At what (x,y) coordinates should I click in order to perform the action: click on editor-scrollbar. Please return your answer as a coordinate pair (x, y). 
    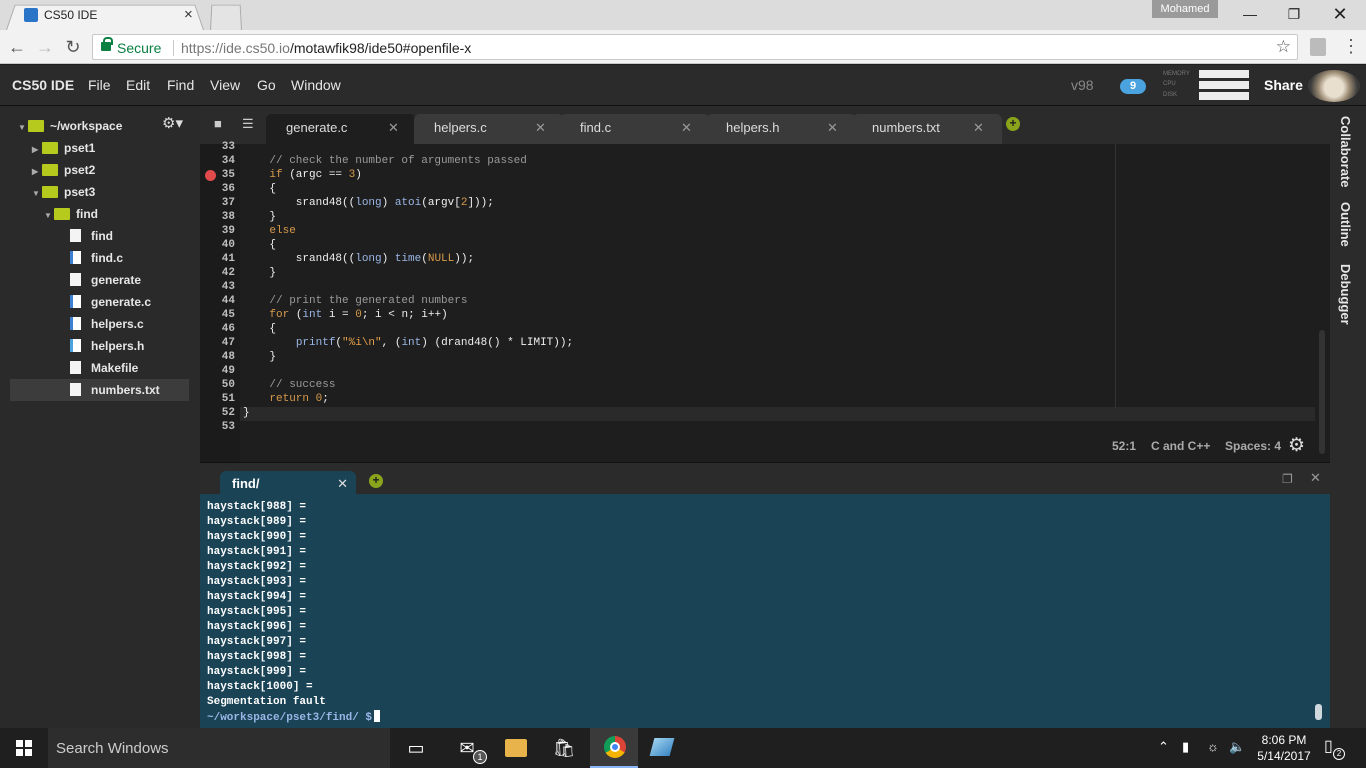
    Looking at the image, I should click on (1322, 392).